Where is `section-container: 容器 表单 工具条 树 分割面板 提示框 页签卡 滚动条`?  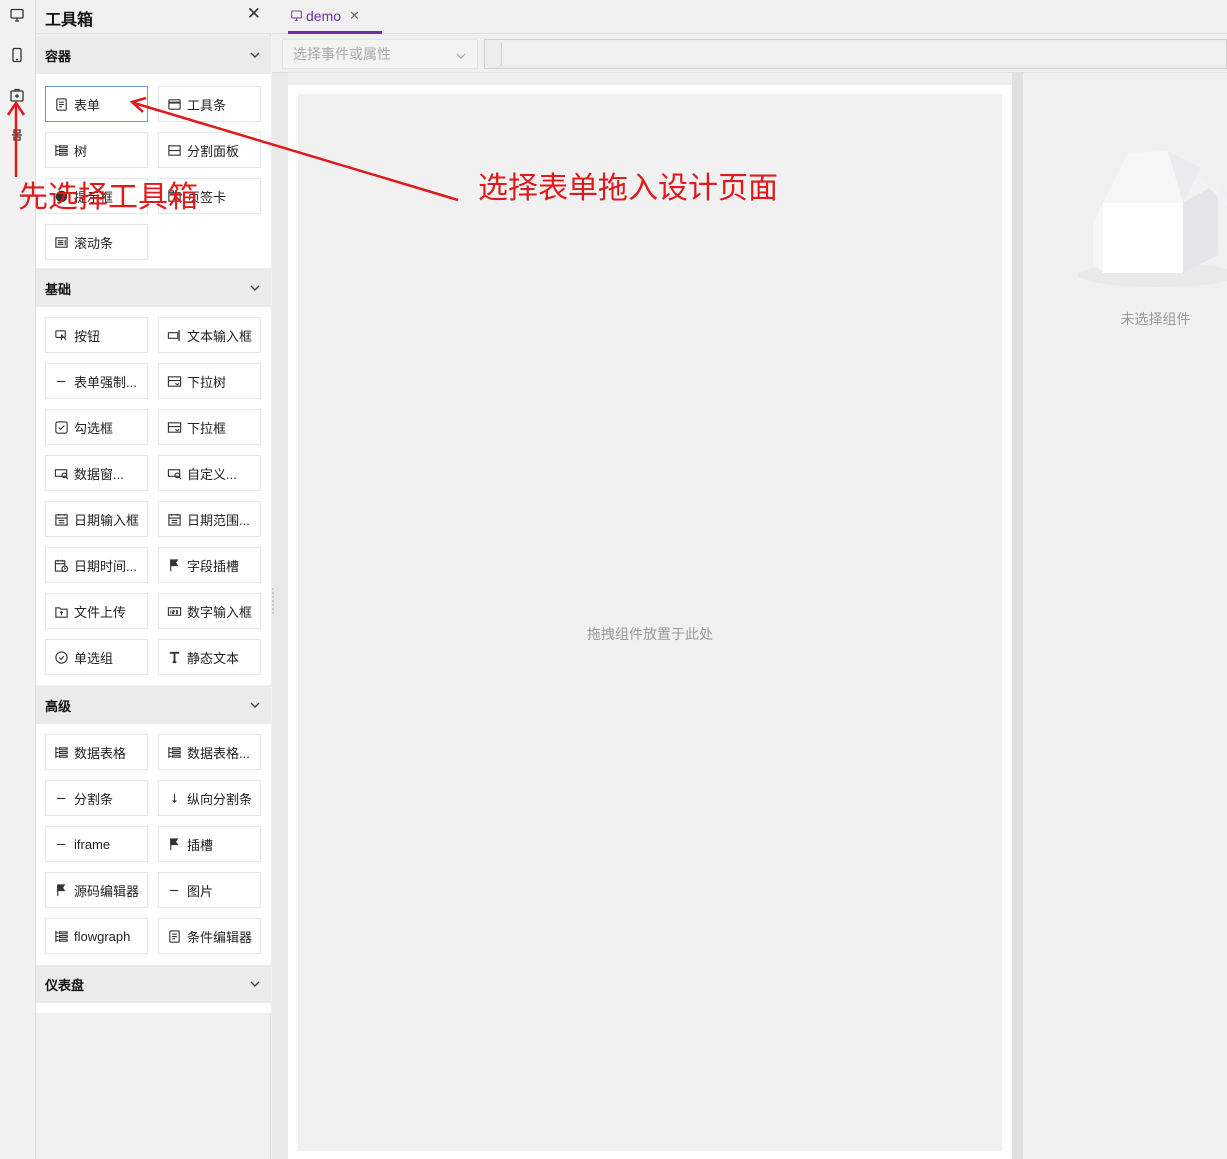
section-container: 容器 表单 工具条 树 分割面板 提示框 页签卡 滚动条 is located at coordinates (153, 152).